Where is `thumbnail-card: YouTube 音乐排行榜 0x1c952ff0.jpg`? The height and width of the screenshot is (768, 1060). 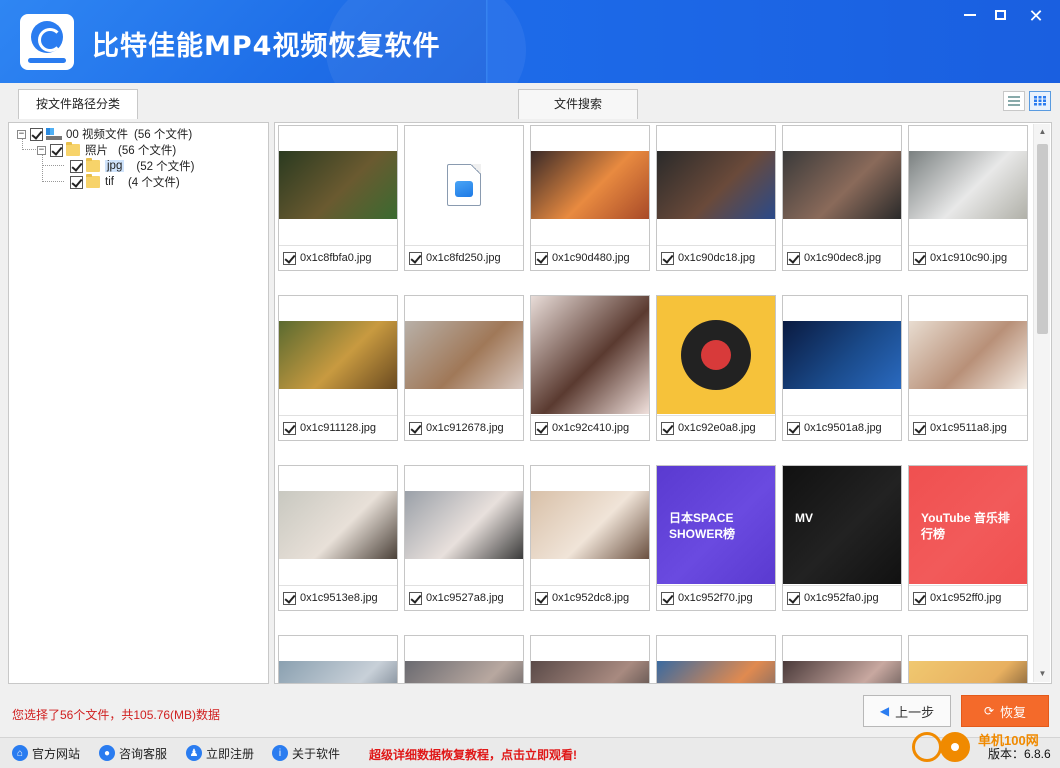
thumbnail-card: YouTube 音乐排行榜 0x1c952ff0.jpg is located at coordinates (968, 538).